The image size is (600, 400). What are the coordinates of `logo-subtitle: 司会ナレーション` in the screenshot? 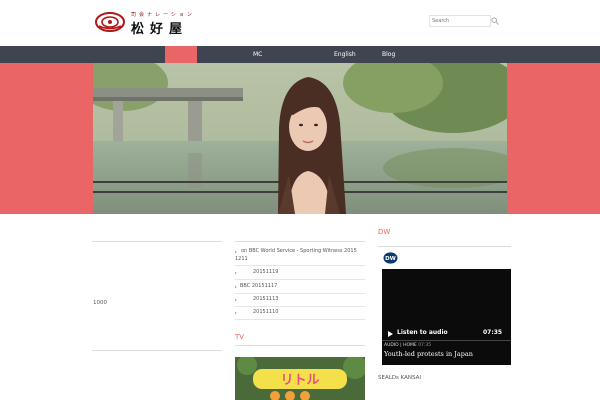 It's located at (163, 15).